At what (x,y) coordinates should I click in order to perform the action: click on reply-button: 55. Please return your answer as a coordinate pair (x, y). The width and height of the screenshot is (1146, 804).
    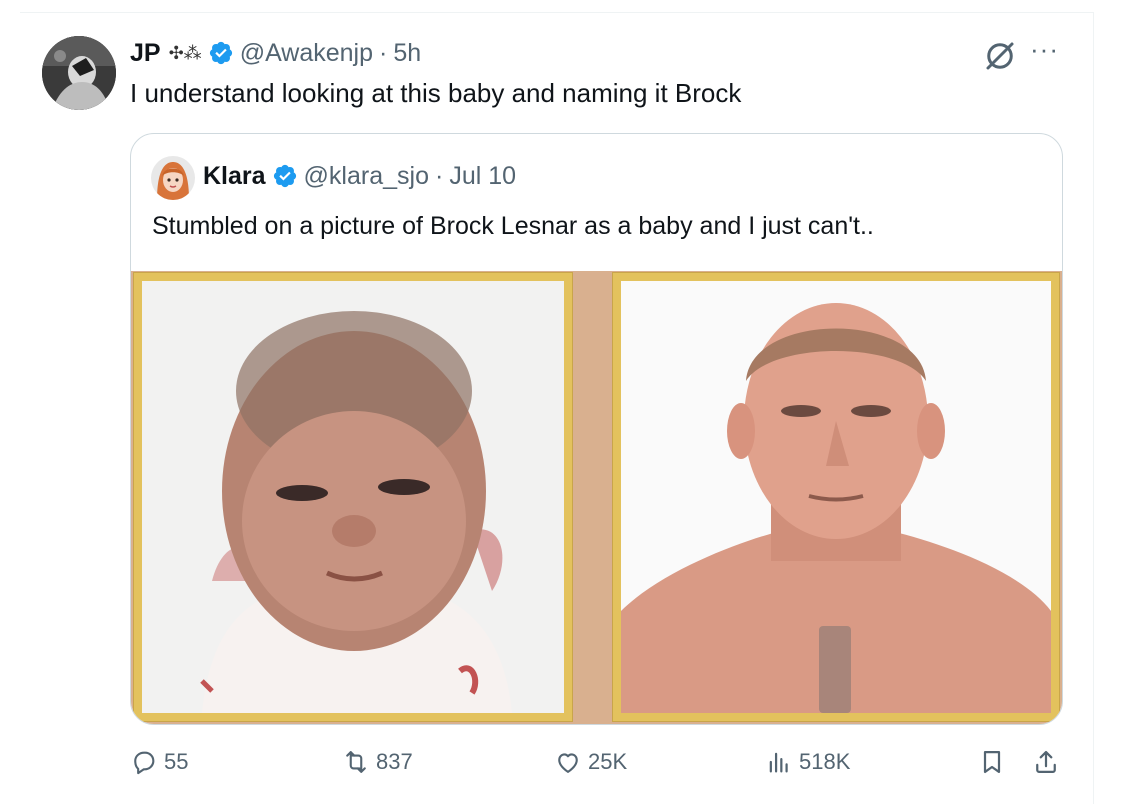
    Looking at the image, I should click on (159, 762).